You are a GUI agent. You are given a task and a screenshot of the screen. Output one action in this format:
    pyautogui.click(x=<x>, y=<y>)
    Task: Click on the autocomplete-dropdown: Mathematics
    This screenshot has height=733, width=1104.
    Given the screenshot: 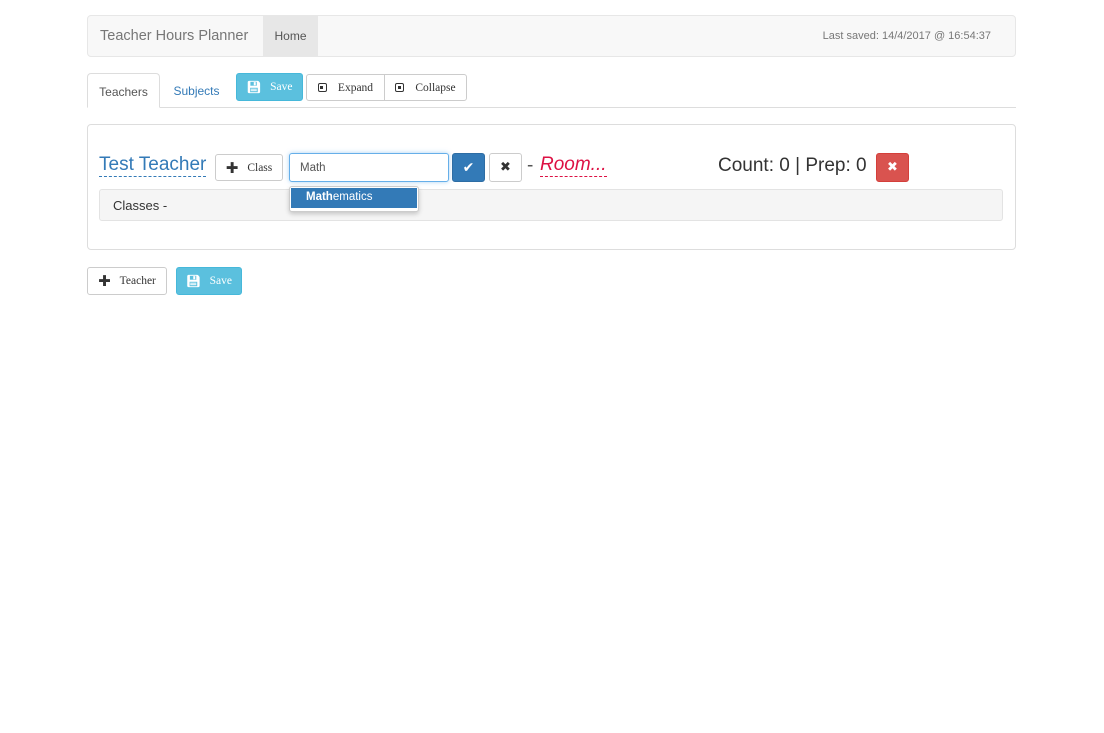 What is the action you would take?
    pyautogui.click(x=354, y=199)
    